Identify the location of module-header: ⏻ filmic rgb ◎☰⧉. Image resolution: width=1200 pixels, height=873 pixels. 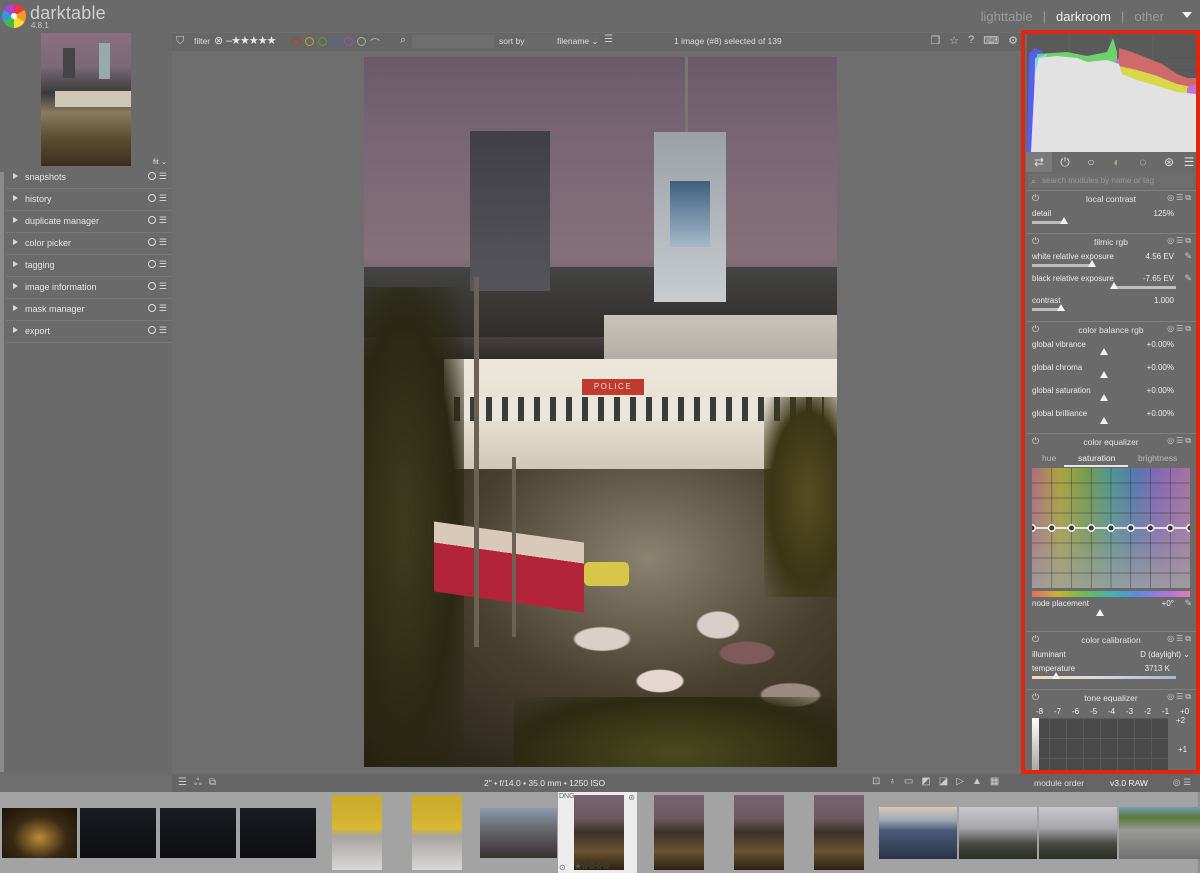
(1111, 242).